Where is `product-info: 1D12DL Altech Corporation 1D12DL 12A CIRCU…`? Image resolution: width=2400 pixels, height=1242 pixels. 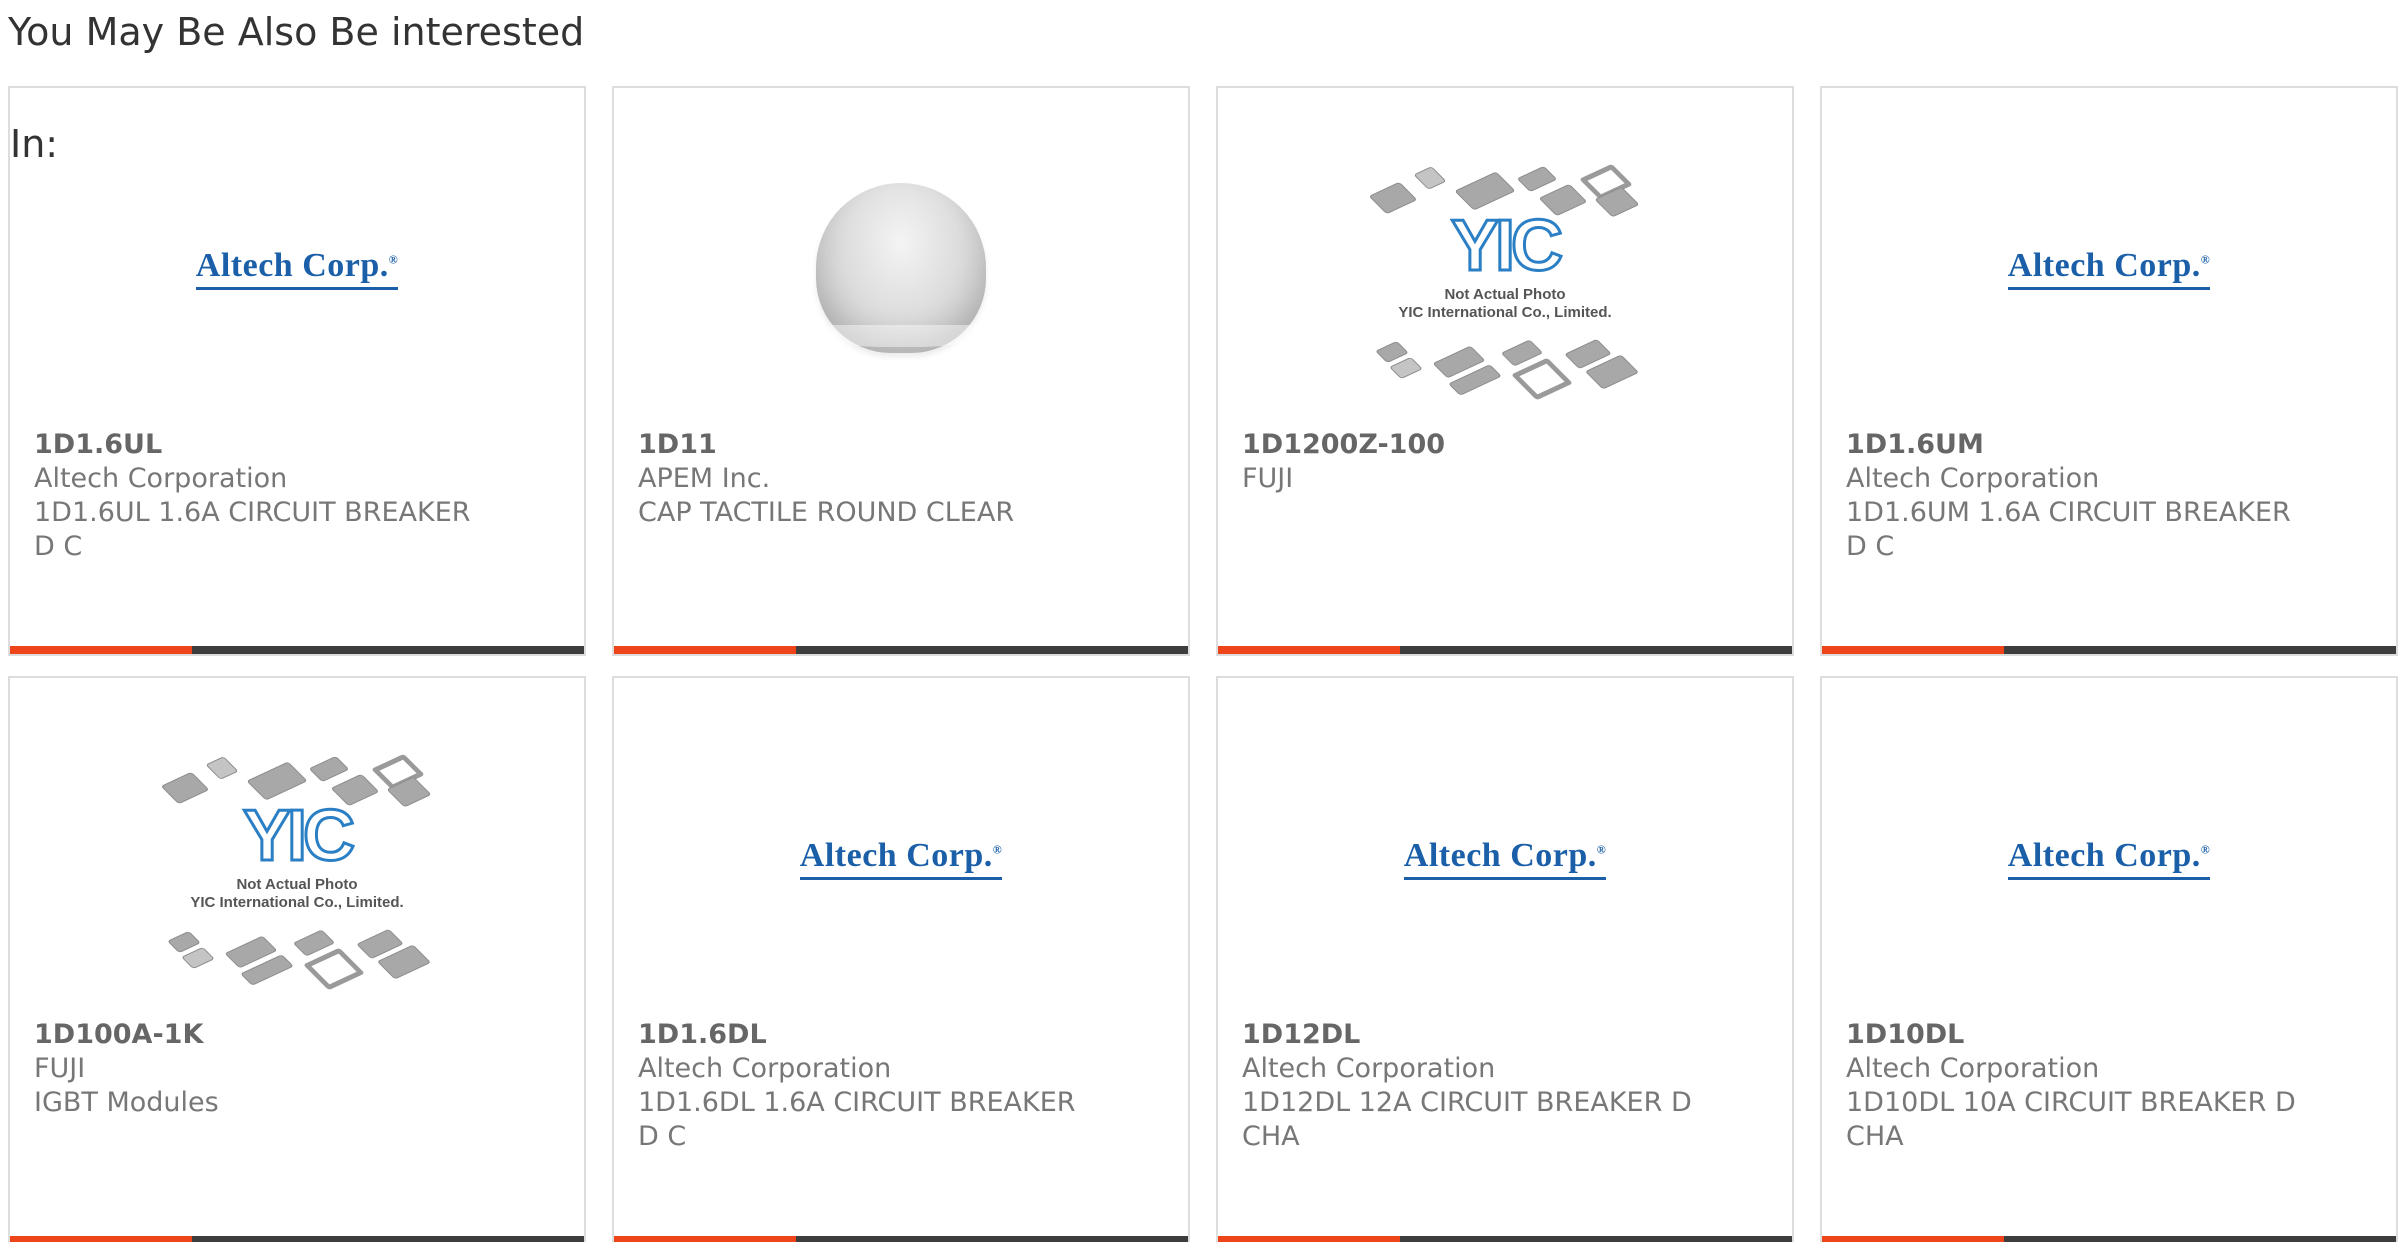
product-info: 1D12DL Altech Corporation 1D12DL 12A CIRCU… is located at coordinates (1511, 1086).